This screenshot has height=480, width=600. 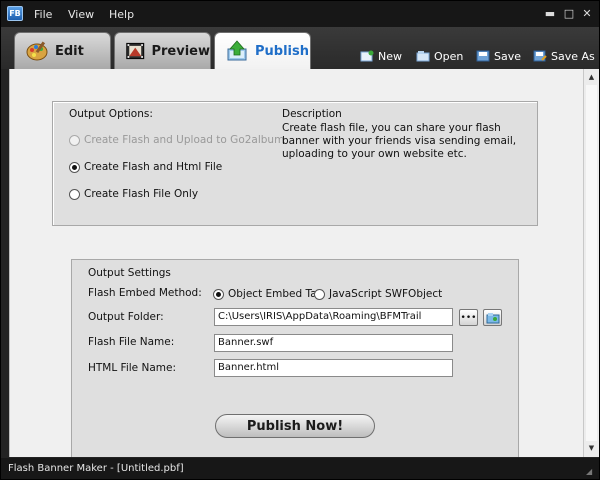 What do you see at coordinates (333, 343) in the screenshot?
I see `flash-name-input: Banner.swf` at bounding box center [333, 343].